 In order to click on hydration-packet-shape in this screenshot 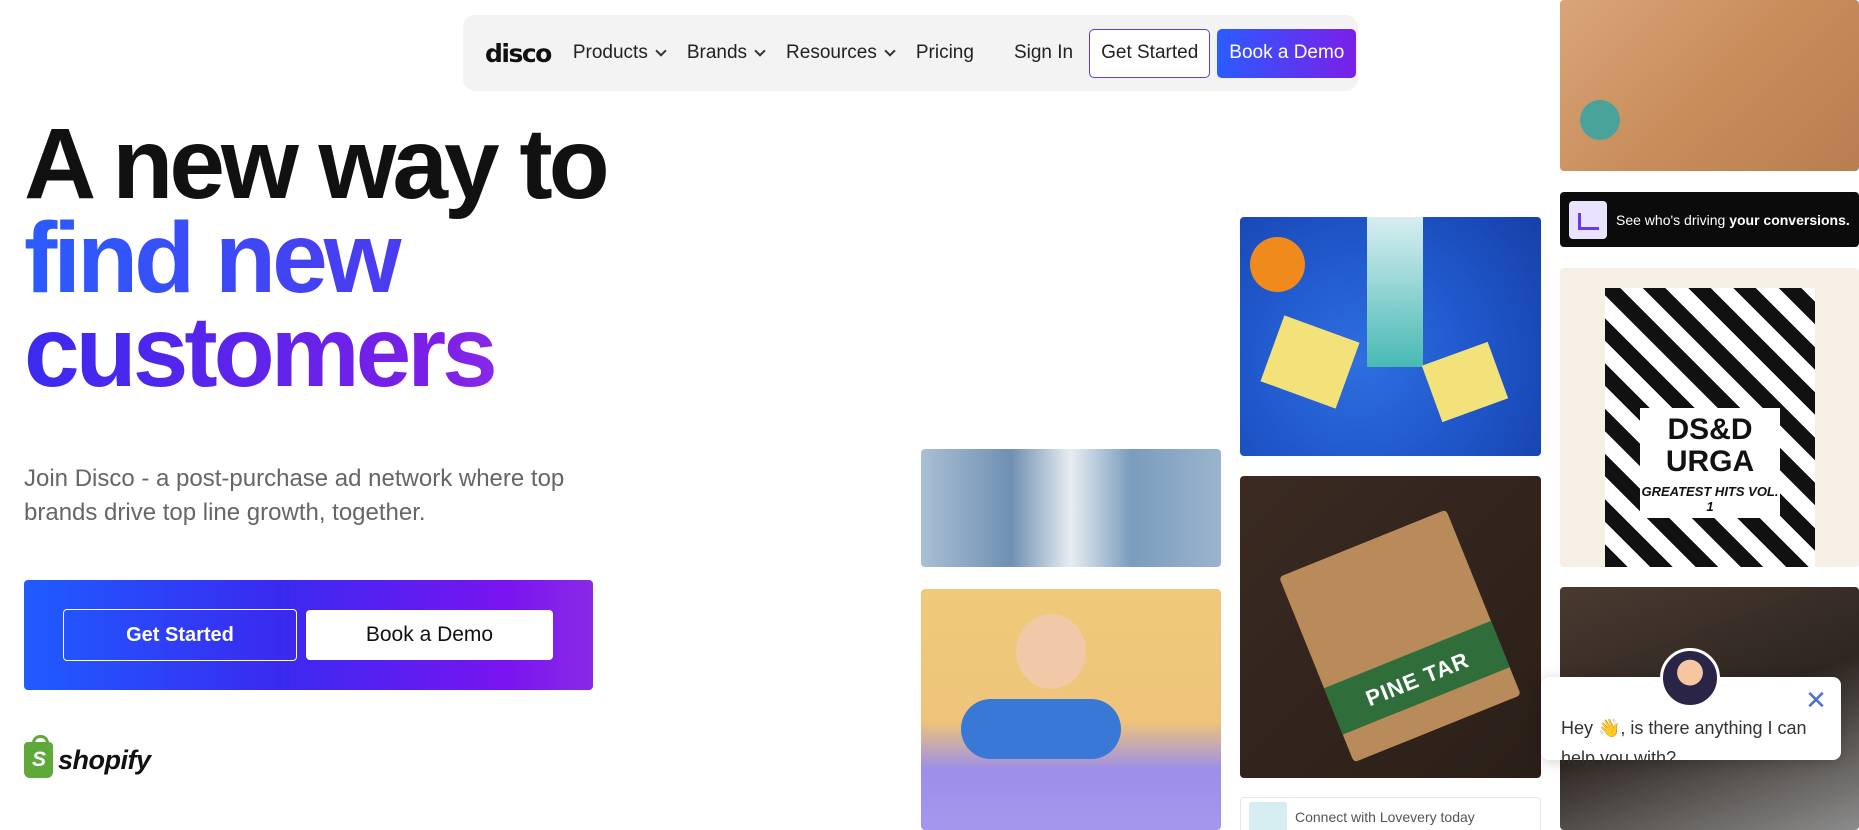, I will do `click(1395, 292)`.